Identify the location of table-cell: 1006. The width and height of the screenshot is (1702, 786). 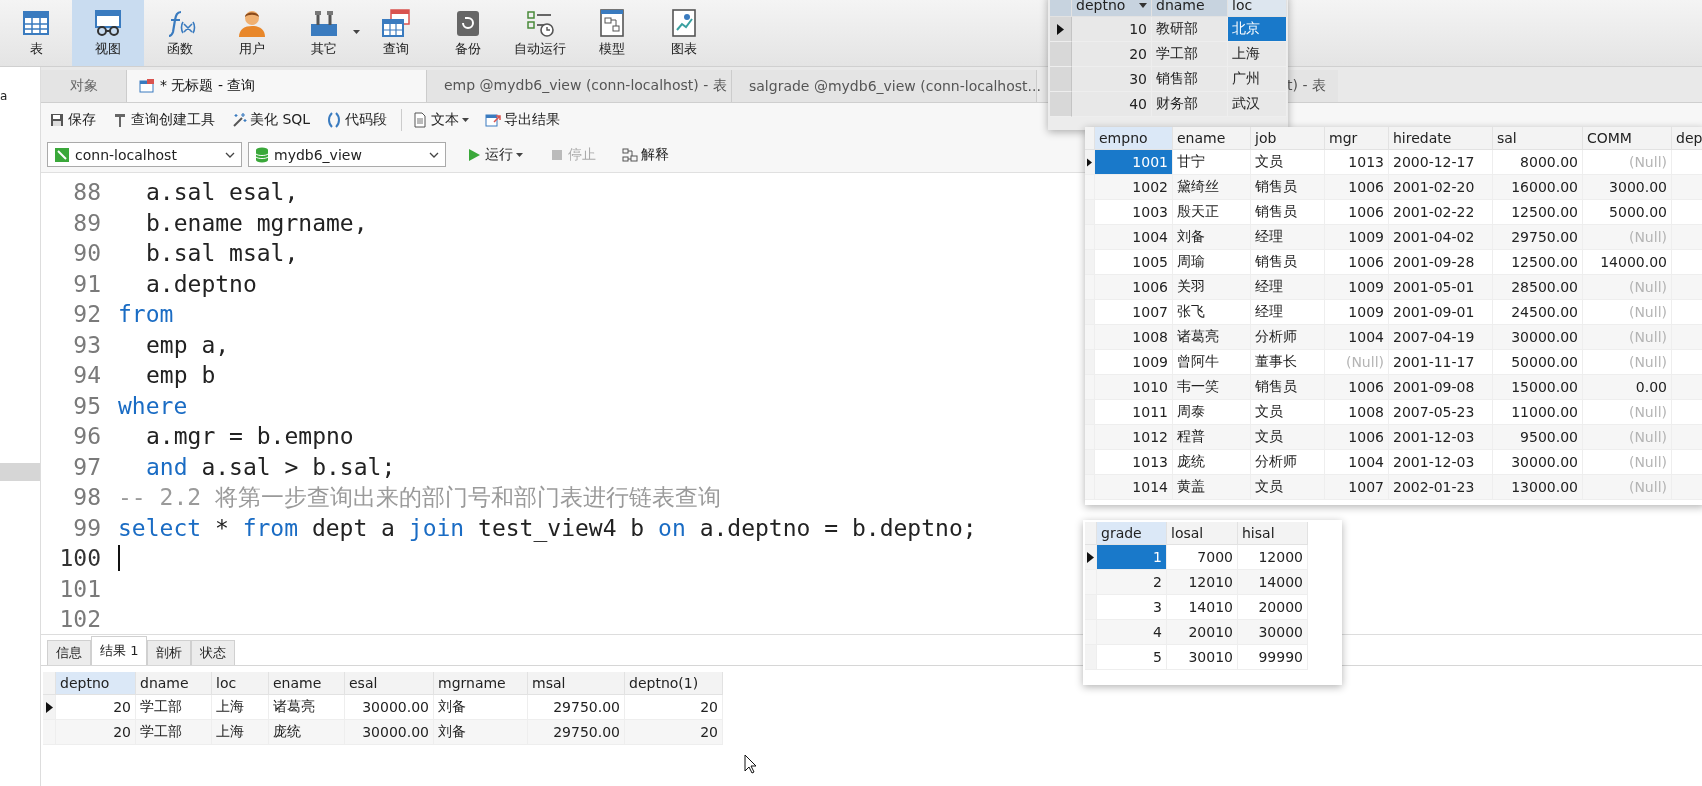
(1357, 437).